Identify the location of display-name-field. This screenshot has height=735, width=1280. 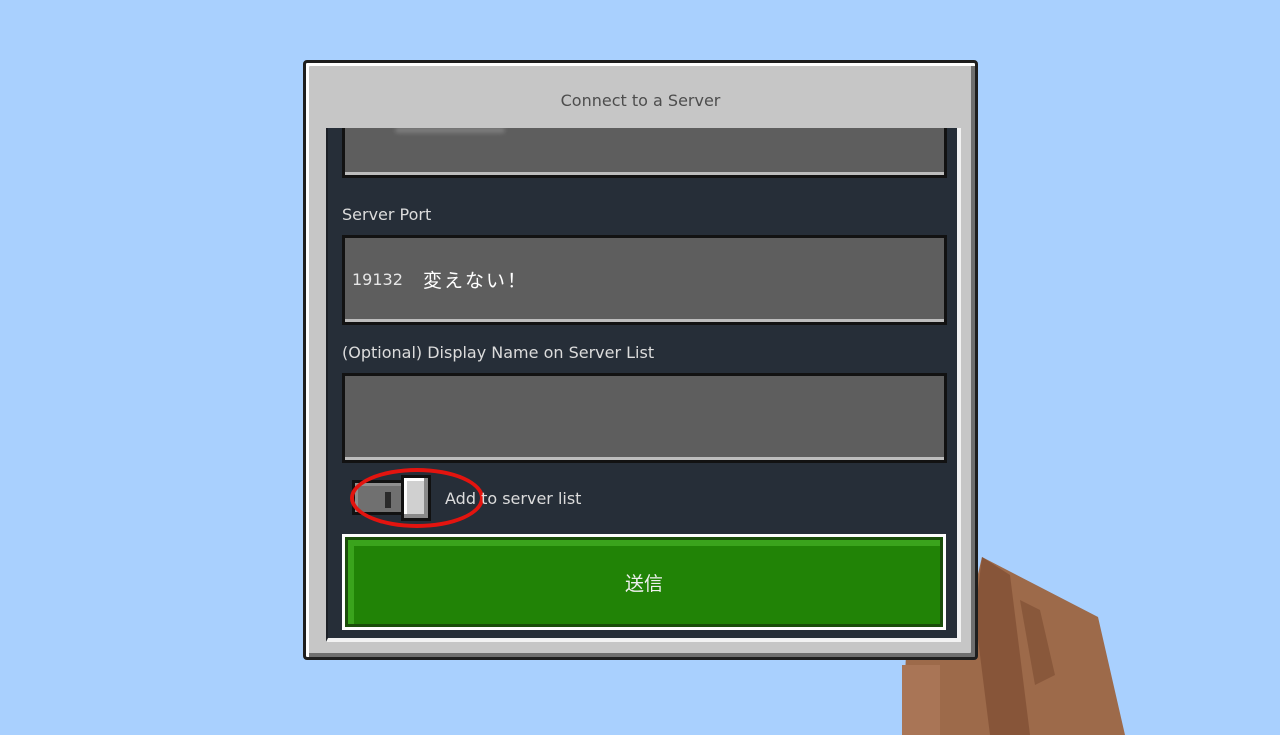
(644, 418).